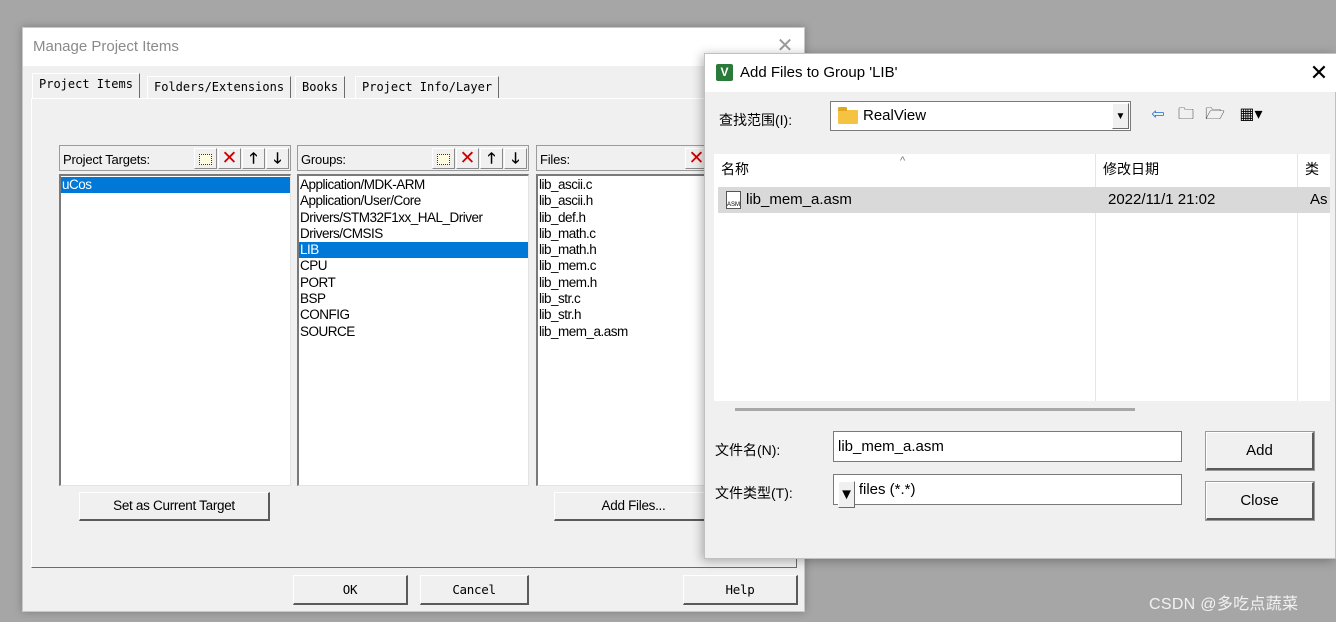 The height and width of the screenshot is (622, 1336). What do you see at coordinates (748, 450) in the screenshot?
I see `filename-label: 文件名(N):` at bounding box center [748, 450].